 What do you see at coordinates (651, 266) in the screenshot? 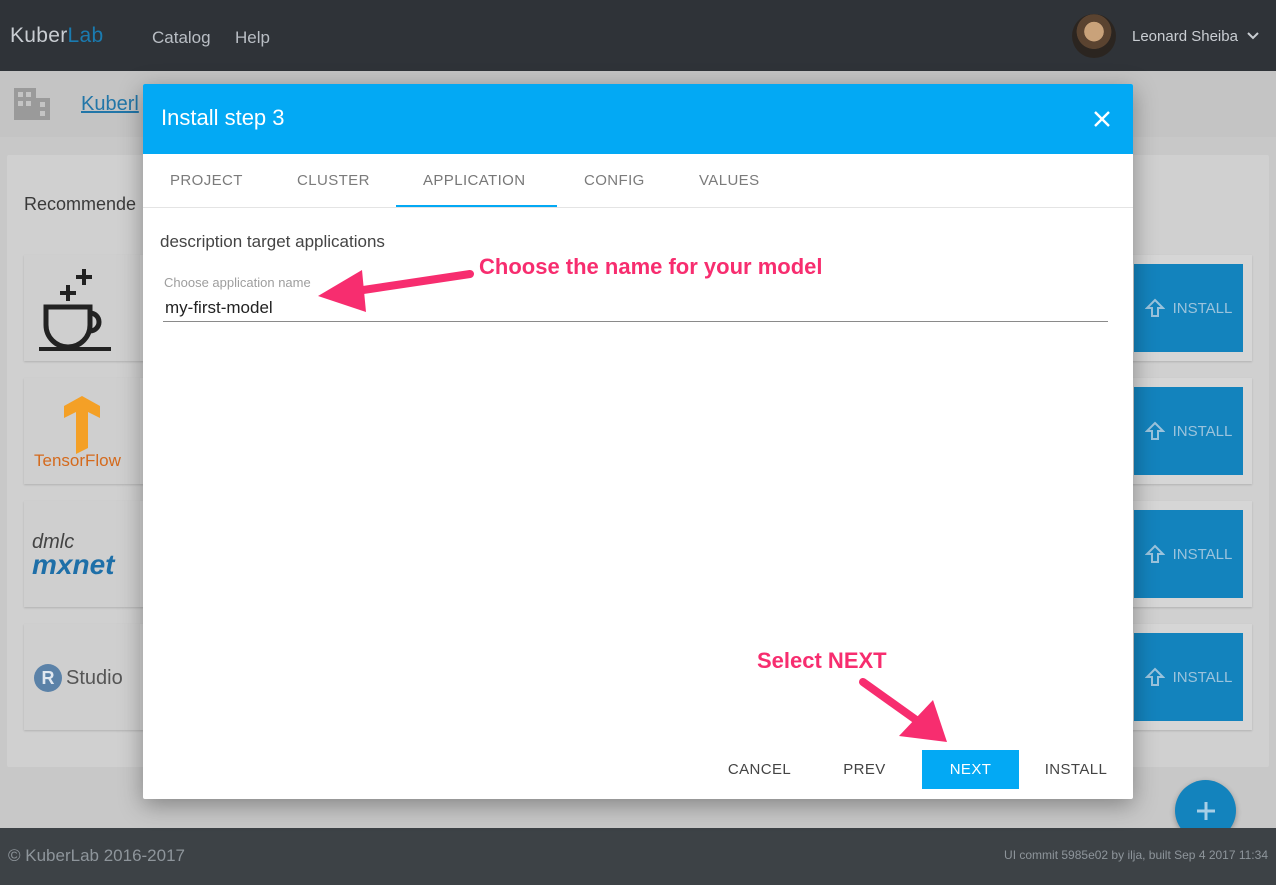
I see `annotation-name-hint: Choose the name for your model` at bounding box center [651, 266].